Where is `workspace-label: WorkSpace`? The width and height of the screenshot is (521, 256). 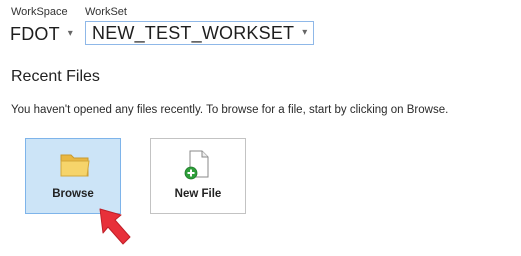
workspace-label: WorkSpace is located at coordinates (39, 12).